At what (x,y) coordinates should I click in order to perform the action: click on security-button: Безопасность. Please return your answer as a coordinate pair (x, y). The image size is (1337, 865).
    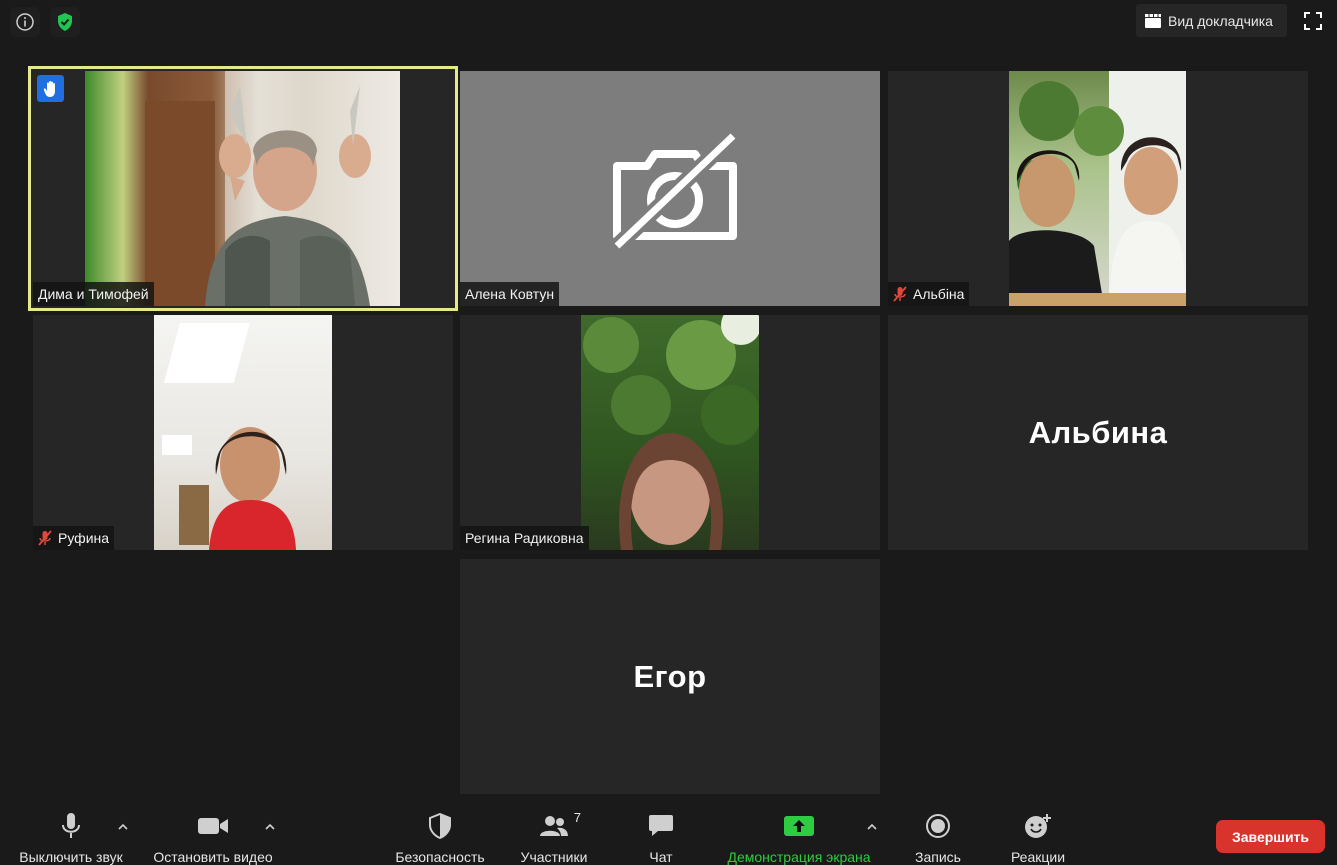
    Looking at the image, I should click on (440, 833).